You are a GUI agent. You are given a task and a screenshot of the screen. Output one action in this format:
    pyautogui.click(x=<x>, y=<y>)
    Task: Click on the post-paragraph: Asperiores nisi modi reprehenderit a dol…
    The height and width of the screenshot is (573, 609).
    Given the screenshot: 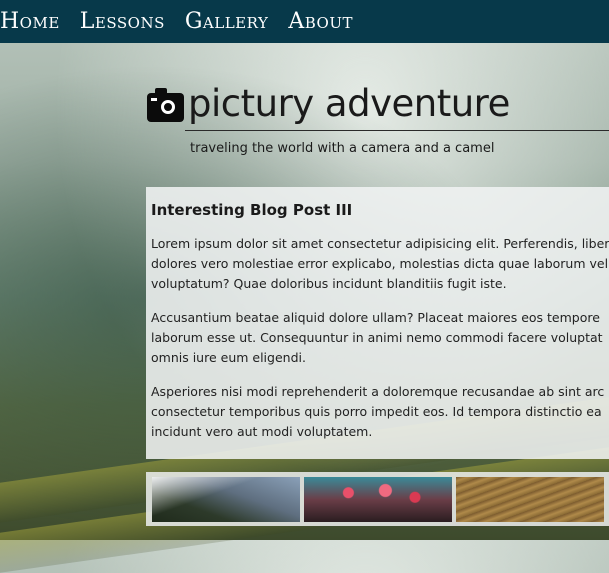 What is the action you would take?
    pyautogui.click(x=378, y=411)
    